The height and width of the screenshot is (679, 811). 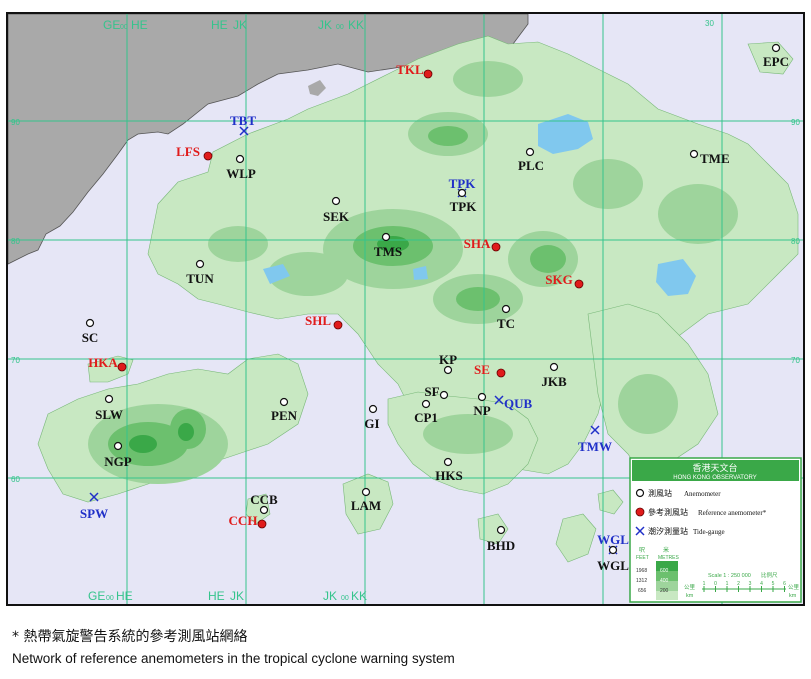 I want to click on grid-bottom-he-2: HE, so click(x=216, y=596).